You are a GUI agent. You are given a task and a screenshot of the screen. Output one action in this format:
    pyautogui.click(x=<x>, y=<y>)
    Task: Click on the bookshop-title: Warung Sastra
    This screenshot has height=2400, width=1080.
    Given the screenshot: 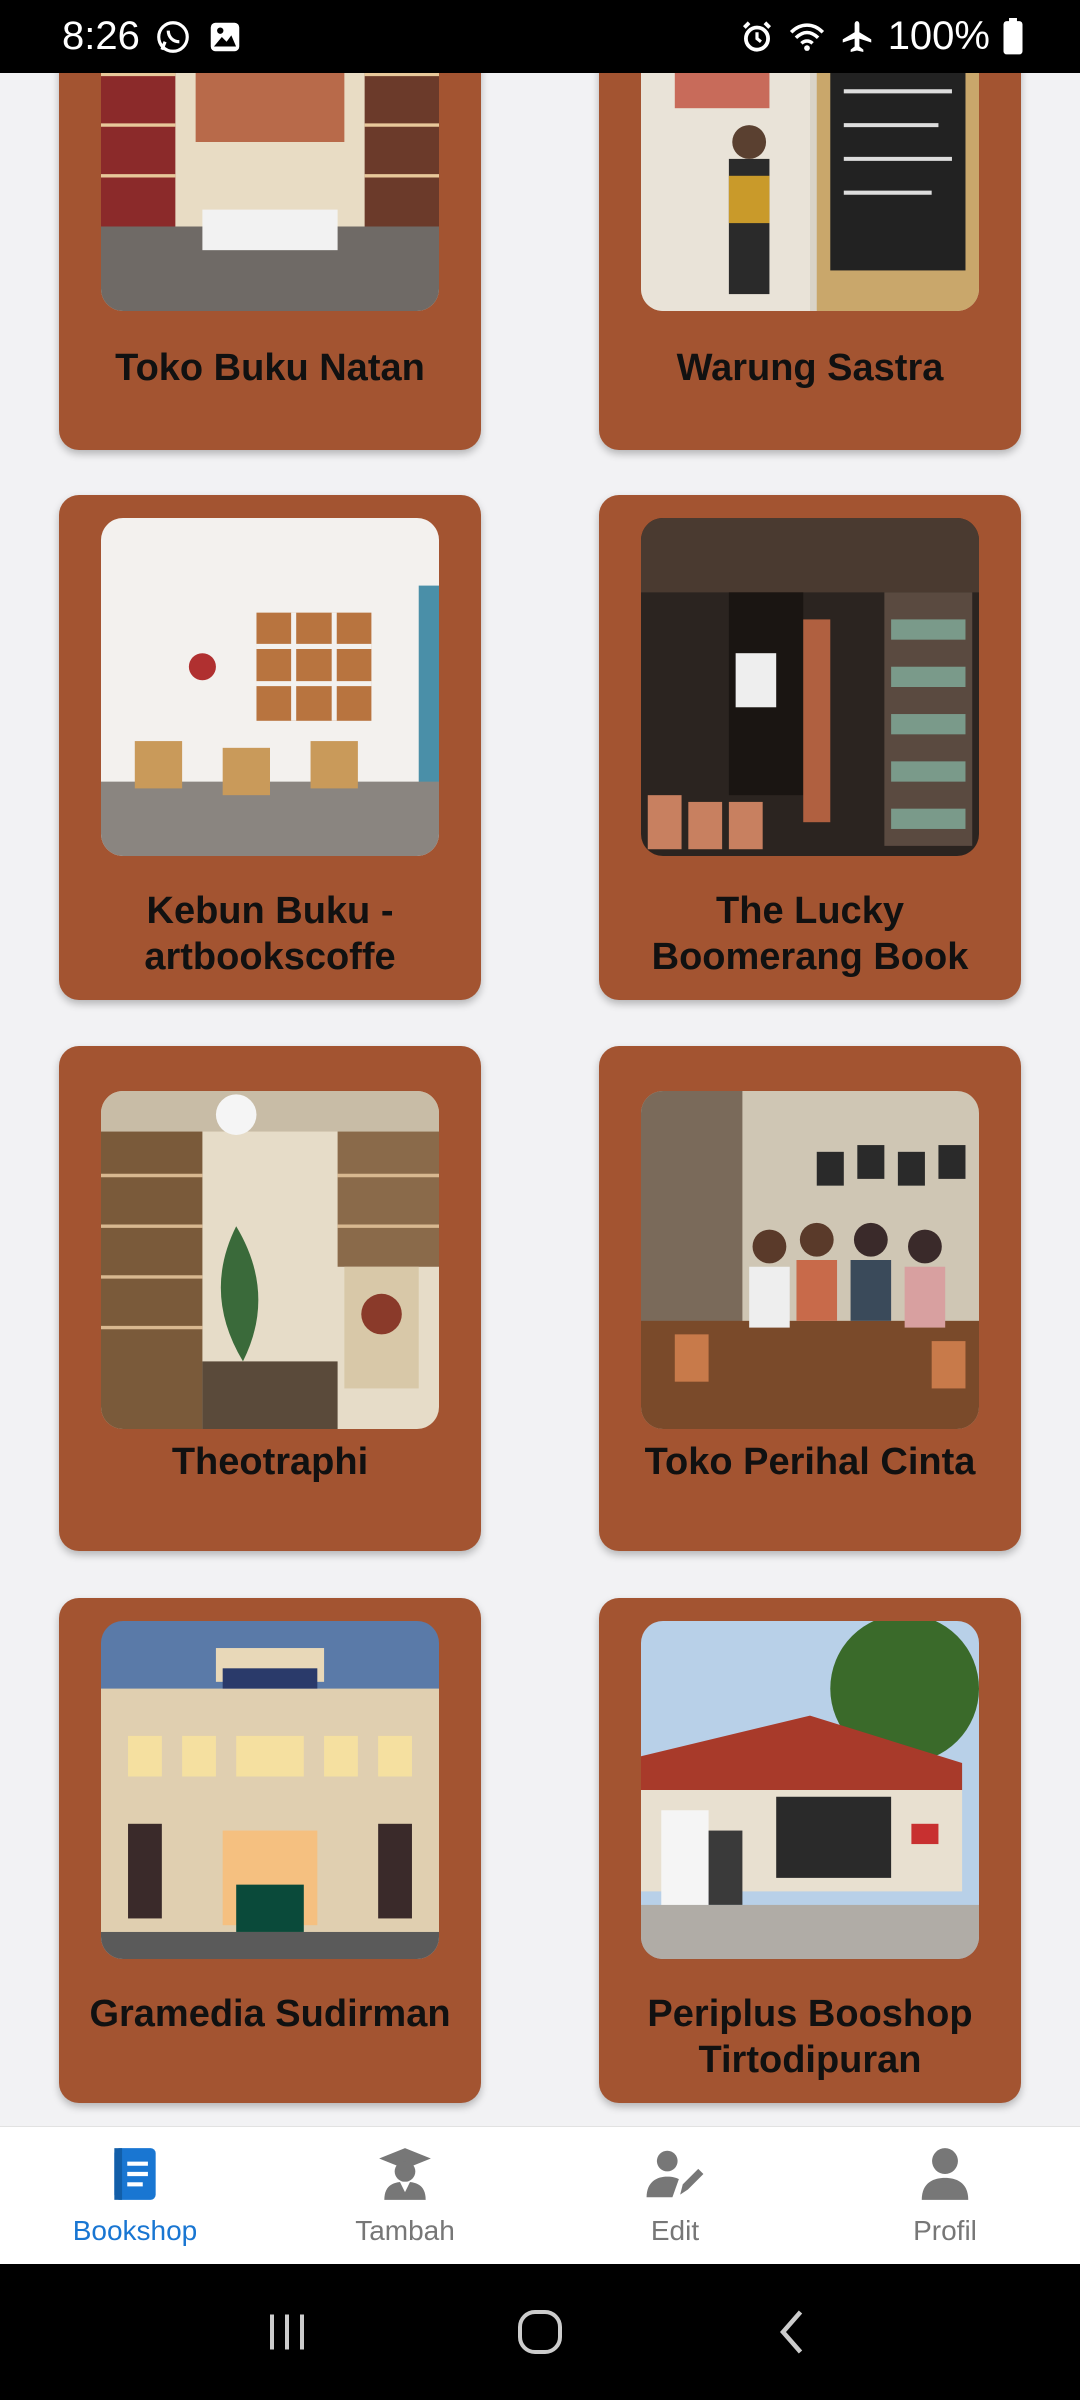 What is the action you would take?
    pyautogui.click(x=810, y=368)
    